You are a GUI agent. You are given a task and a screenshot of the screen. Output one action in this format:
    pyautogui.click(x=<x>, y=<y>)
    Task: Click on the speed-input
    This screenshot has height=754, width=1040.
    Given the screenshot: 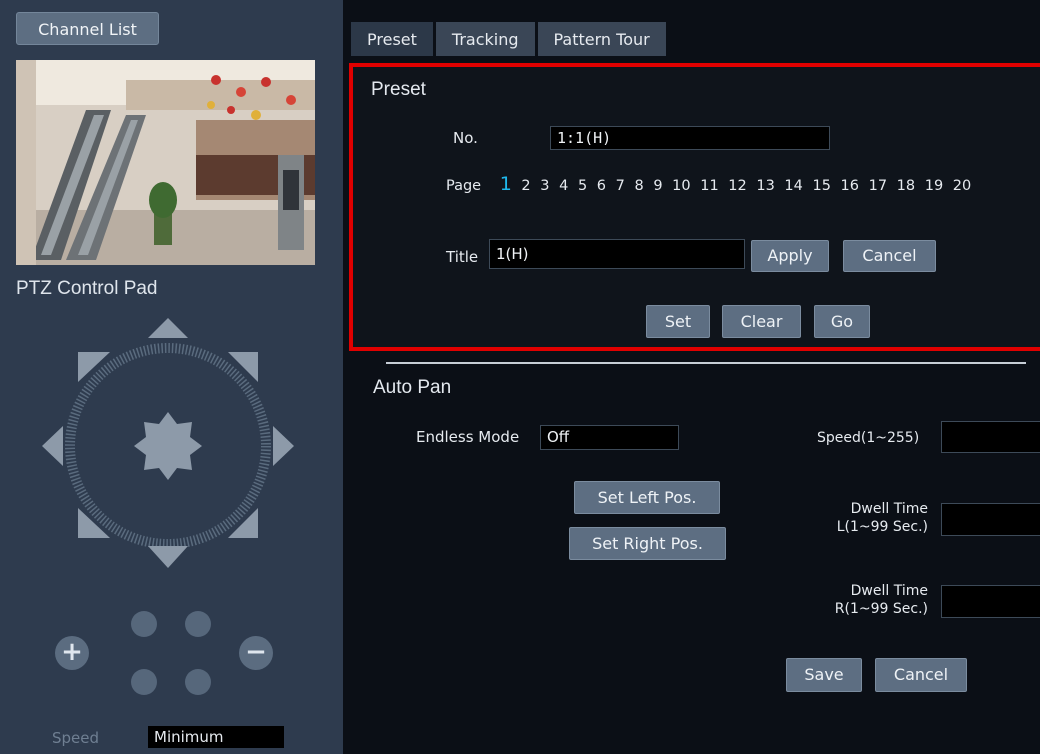 What is the action you would take?
    pyautogui.click(x=990, y=437)
    